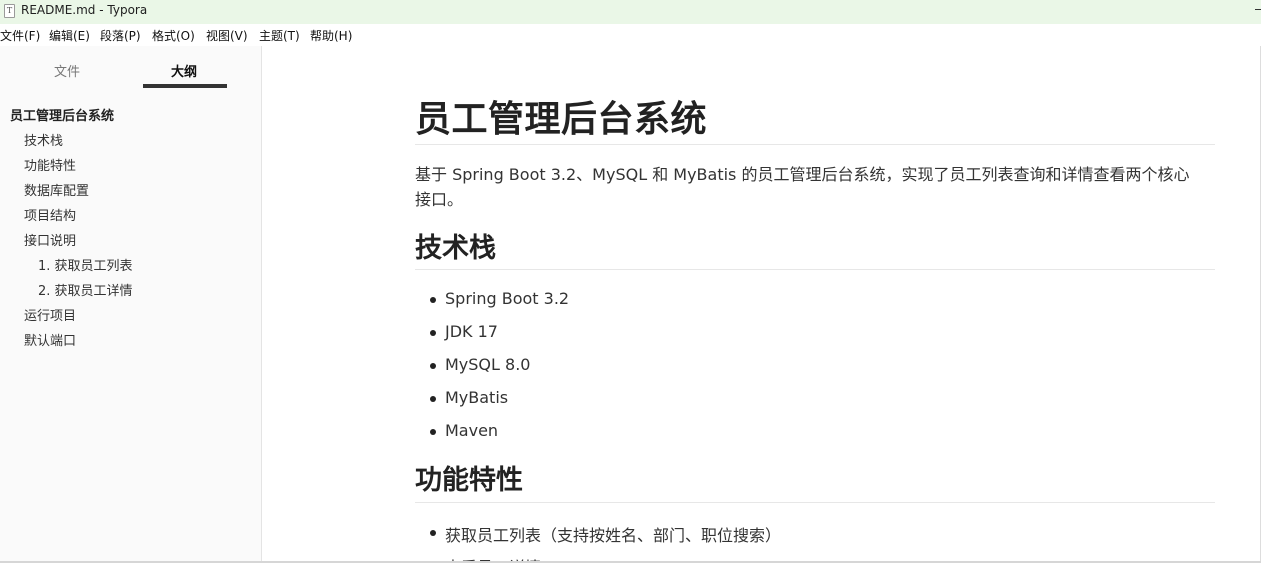  I want to click on outline-item-features: 功能特性, so click(50, 164).